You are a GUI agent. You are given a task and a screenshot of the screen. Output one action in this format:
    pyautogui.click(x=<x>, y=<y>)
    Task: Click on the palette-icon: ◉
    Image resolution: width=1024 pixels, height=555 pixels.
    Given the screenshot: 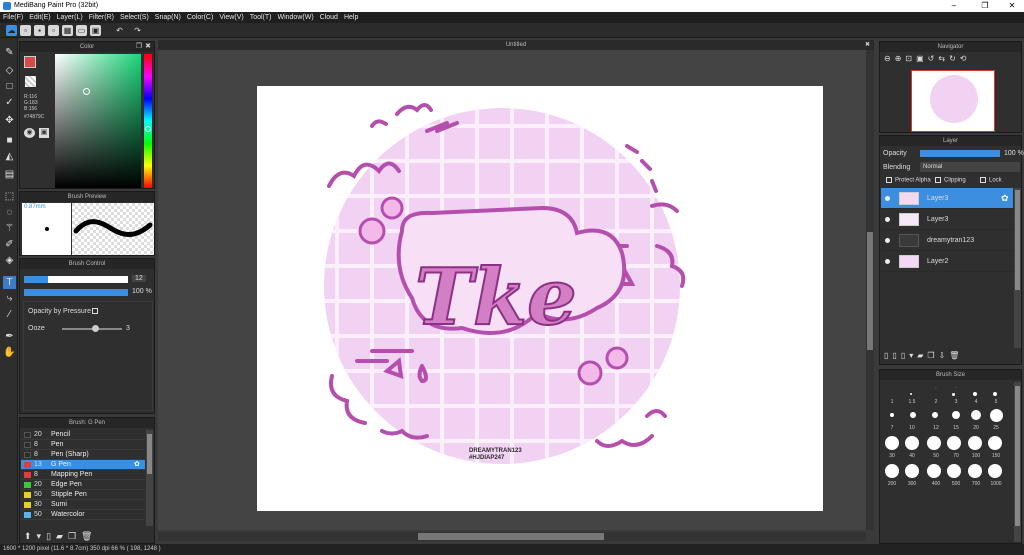 What is the action you would take?
    pyautogui.click(x=29, y=133)
    